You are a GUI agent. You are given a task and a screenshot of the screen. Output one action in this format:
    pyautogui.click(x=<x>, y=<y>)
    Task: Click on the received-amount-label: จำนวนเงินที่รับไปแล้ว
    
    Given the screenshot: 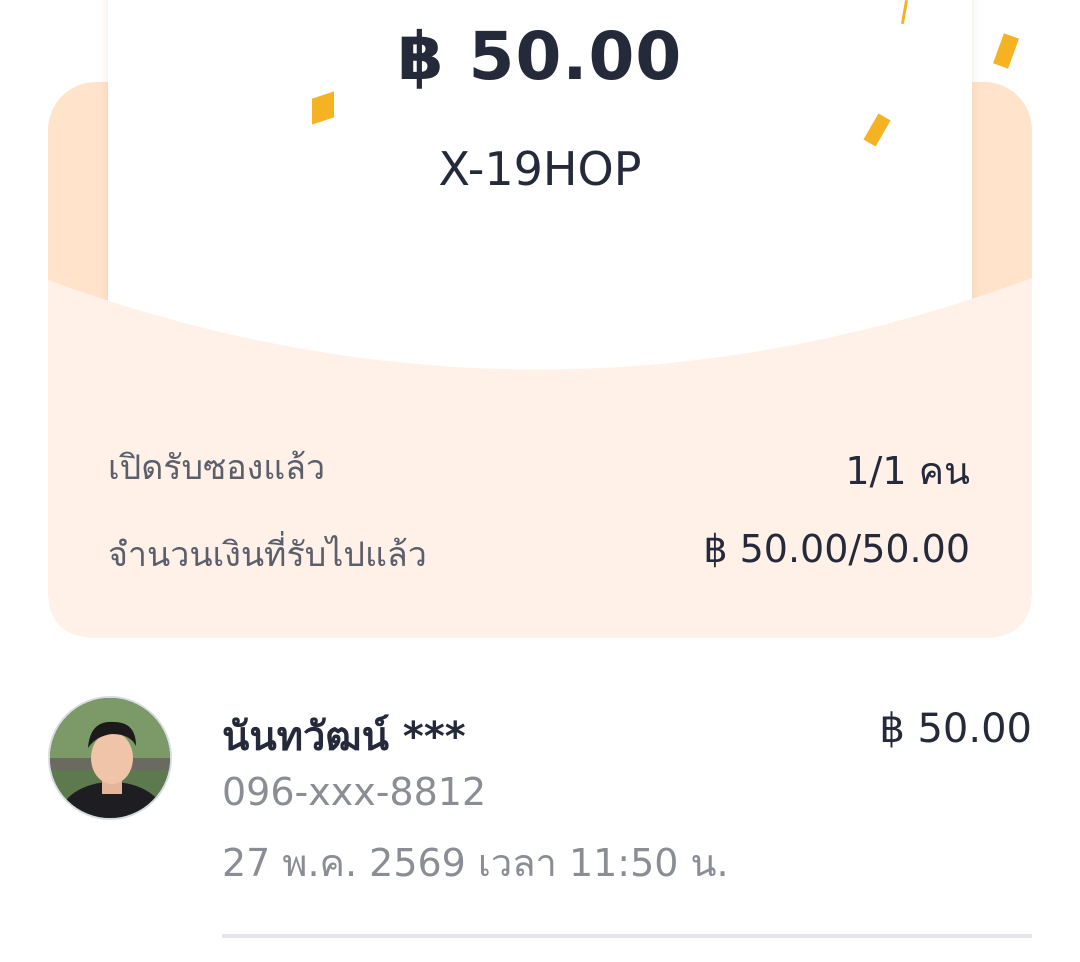 What is the action you would take?
    pyautogui.click(x=267, y=555)
    